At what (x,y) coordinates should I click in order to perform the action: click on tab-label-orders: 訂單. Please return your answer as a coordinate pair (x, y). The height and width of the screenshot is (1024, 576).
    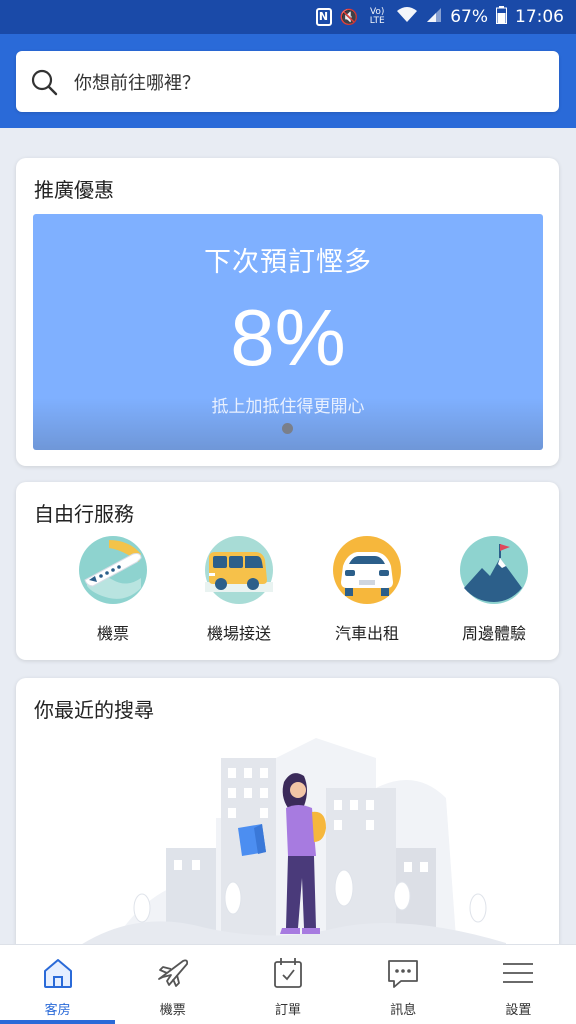
    Looking at the image, I should click on (288, 1010).